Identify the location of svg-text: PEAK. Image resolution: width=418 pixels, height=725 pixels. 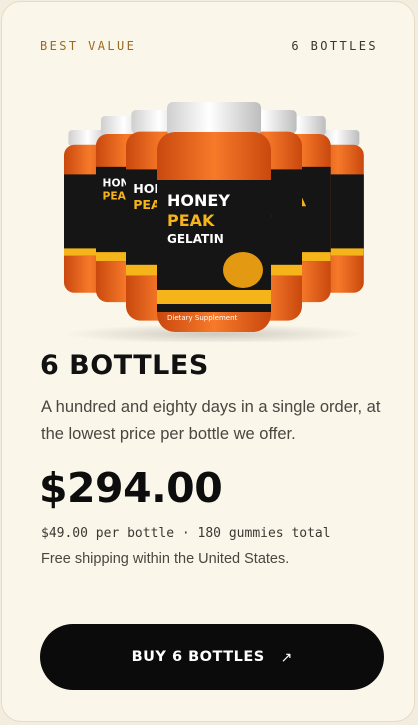
(191, 220).